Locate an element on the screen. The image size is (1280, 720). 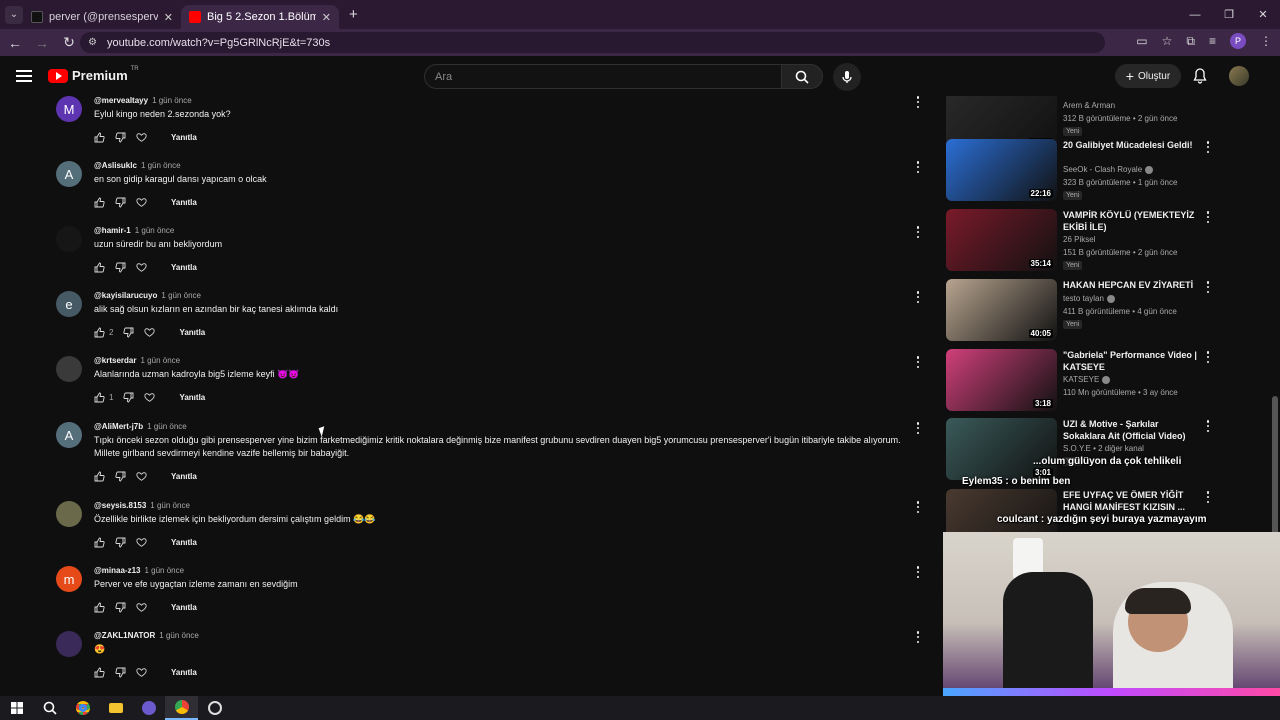
commenter-avatar: m is located at coordinates (69, 579).